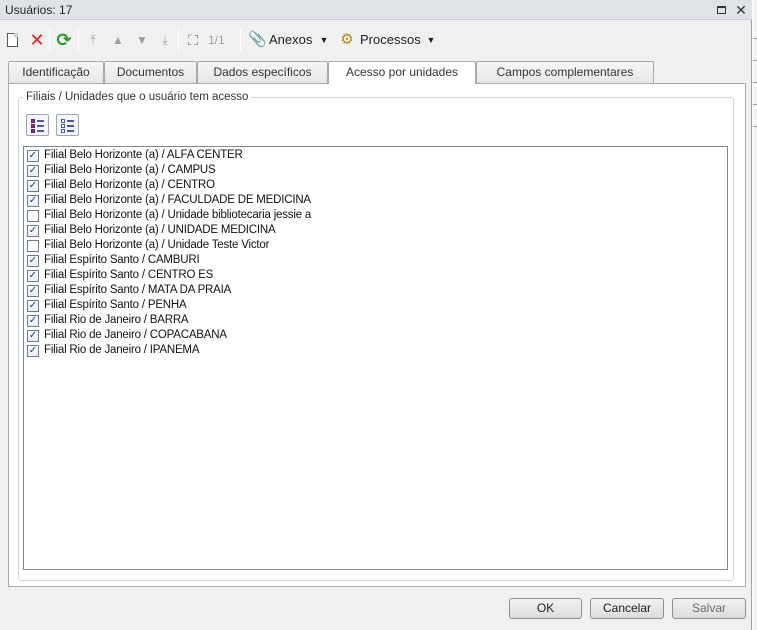  What do you see at coordinates (143, 155) in the screenshot?
I see `list-item-label: Filial Belo Horizonte (a) / ALFA CENTER` at bounding box center [143, 155].